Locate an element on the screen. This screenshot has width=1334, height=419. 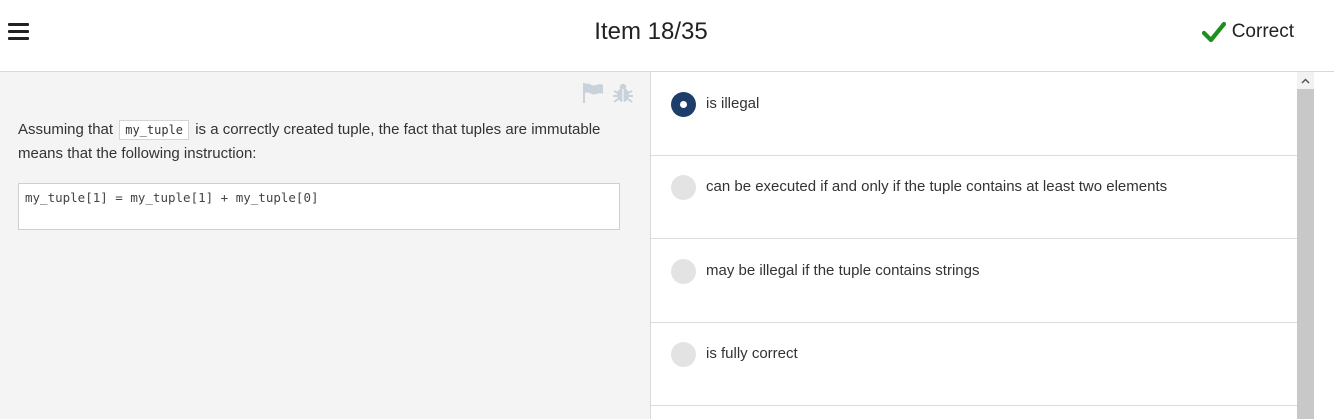
scrollbar is located at coordinates (1305, 245).